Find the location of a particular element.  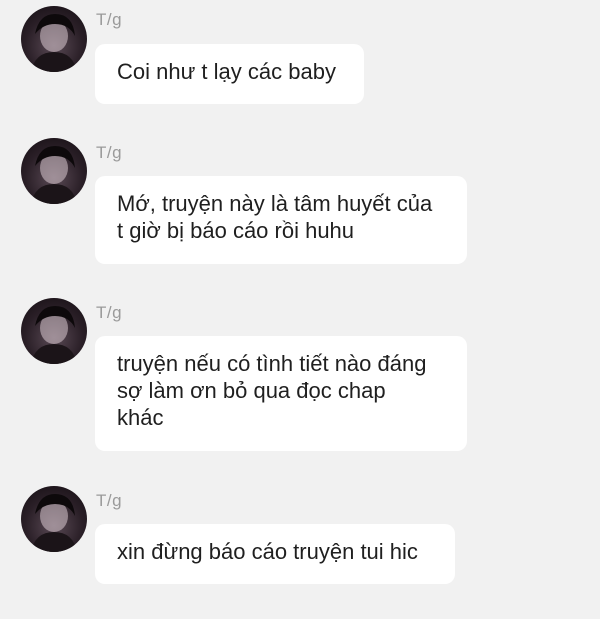

message-text: truyện nếu có tình tiết nào đáng is located at coordinates (272, 363).